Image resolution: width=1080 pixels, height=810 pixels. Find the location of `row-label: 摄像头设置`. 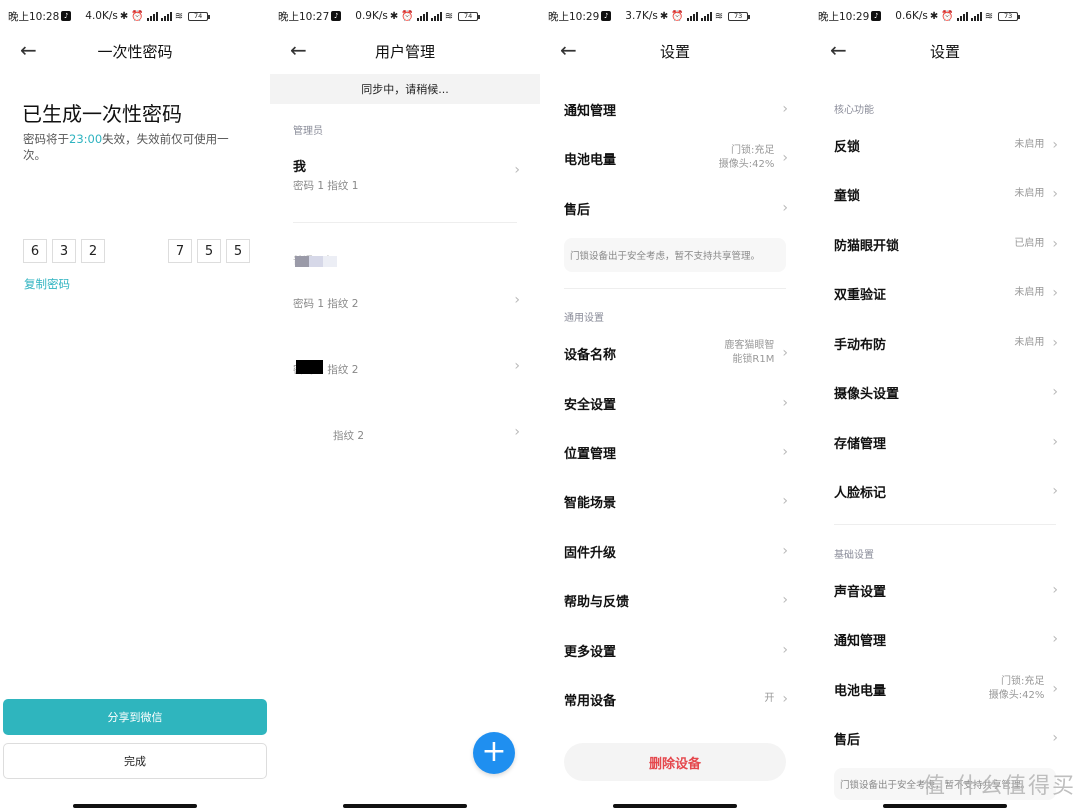

row-label: 摄像头设置 is located at coordinates (867, 394).